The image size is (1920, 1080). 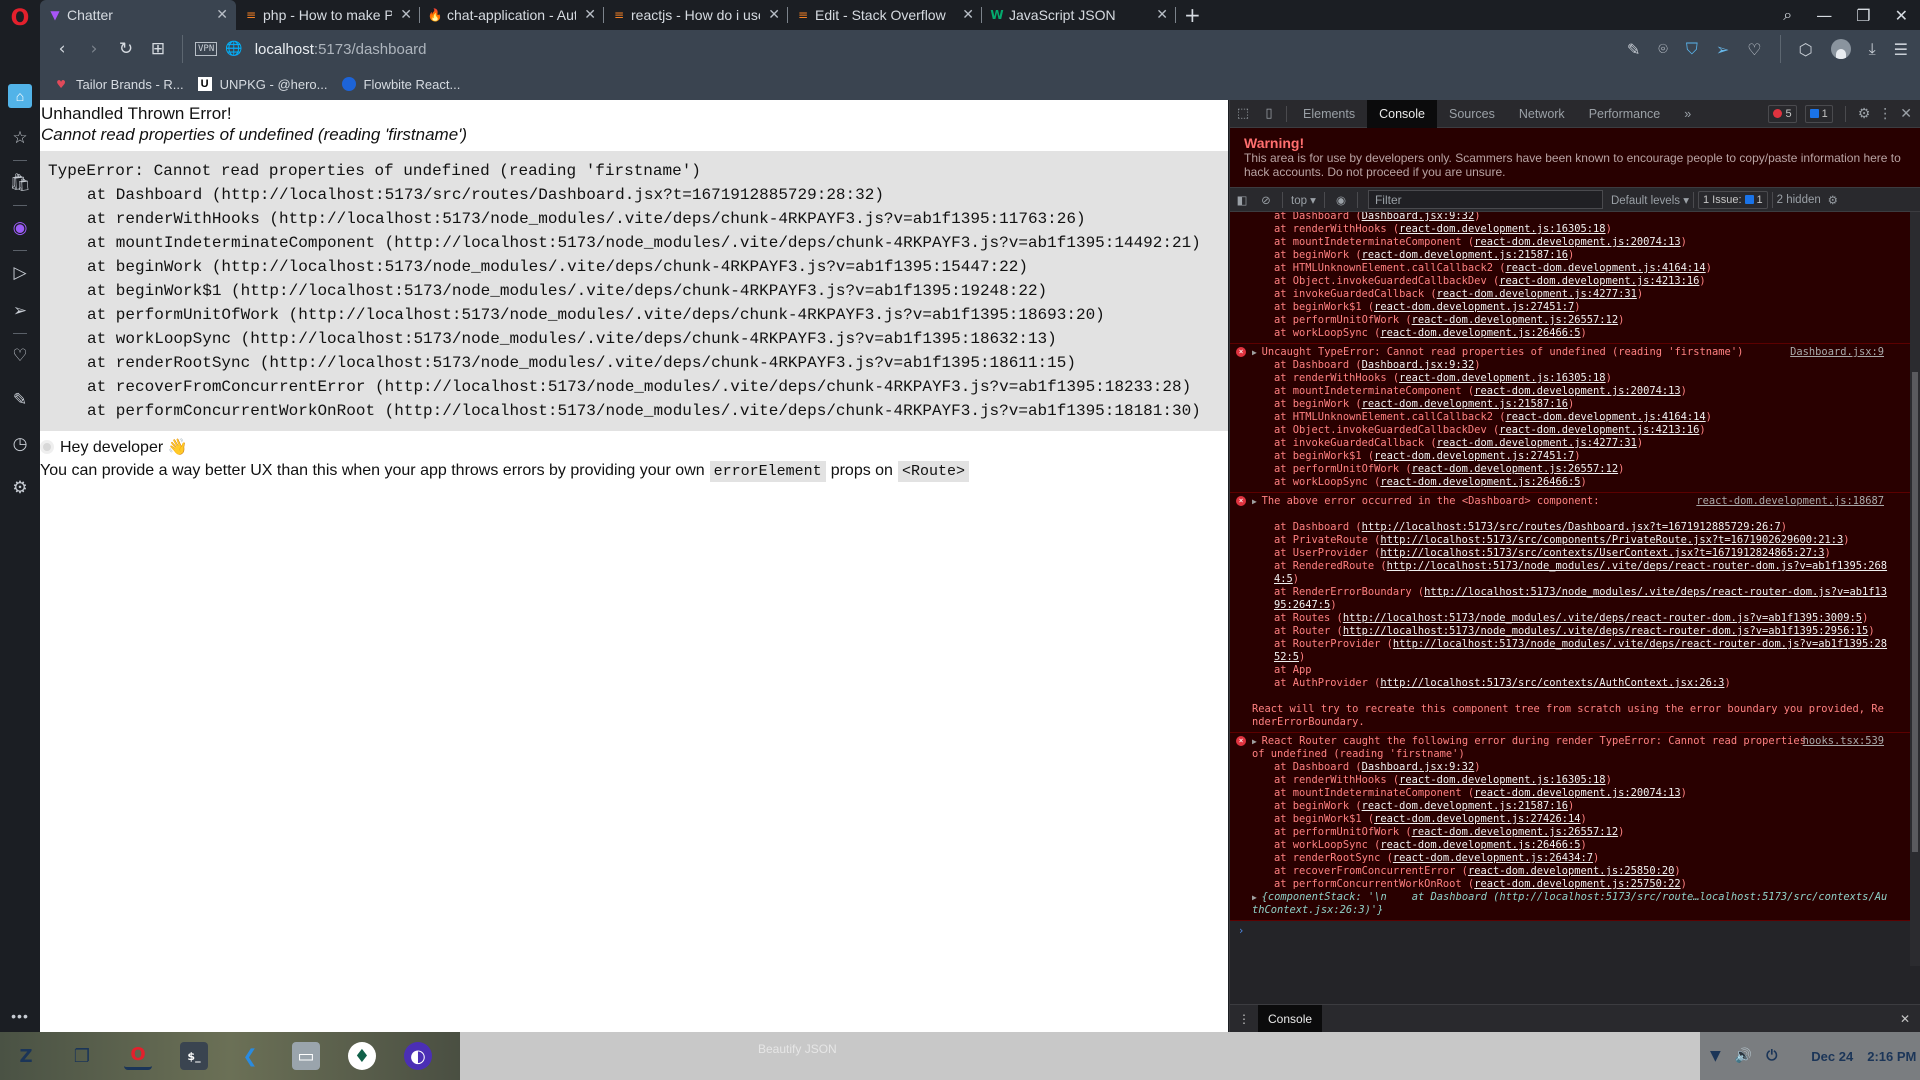 What do you see at coordinates (1806, 49) in the screenshot?
I see `extensions-cube-icon: ⬡` at bounding box center [1806, 49].